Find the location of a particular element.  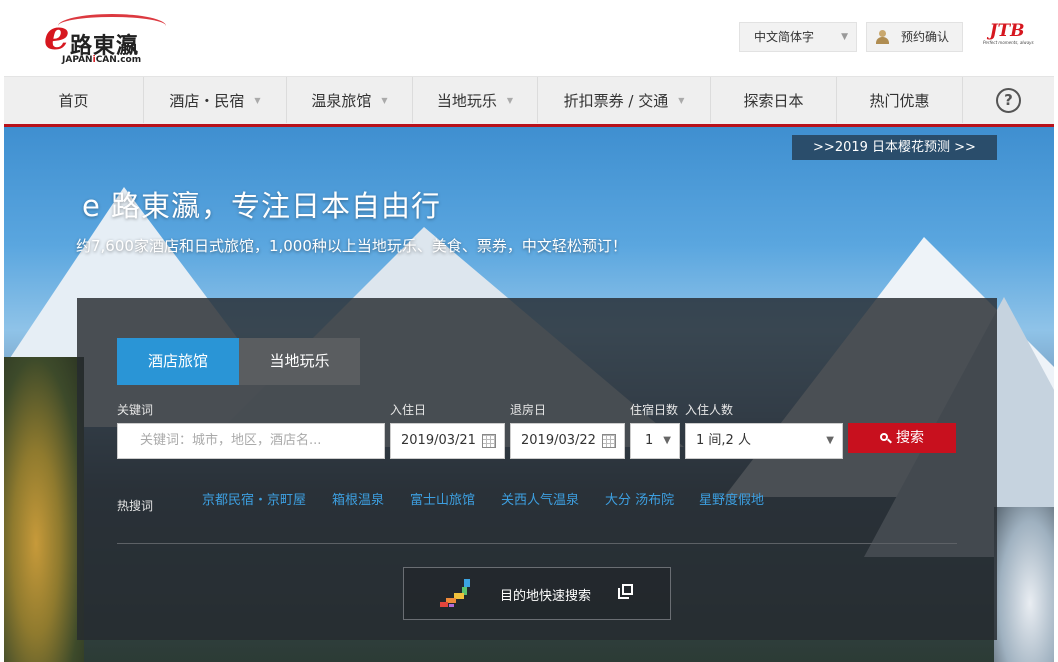

hot-word-link: 京都民宿・京町屋 is located at coordinates (254, 498).